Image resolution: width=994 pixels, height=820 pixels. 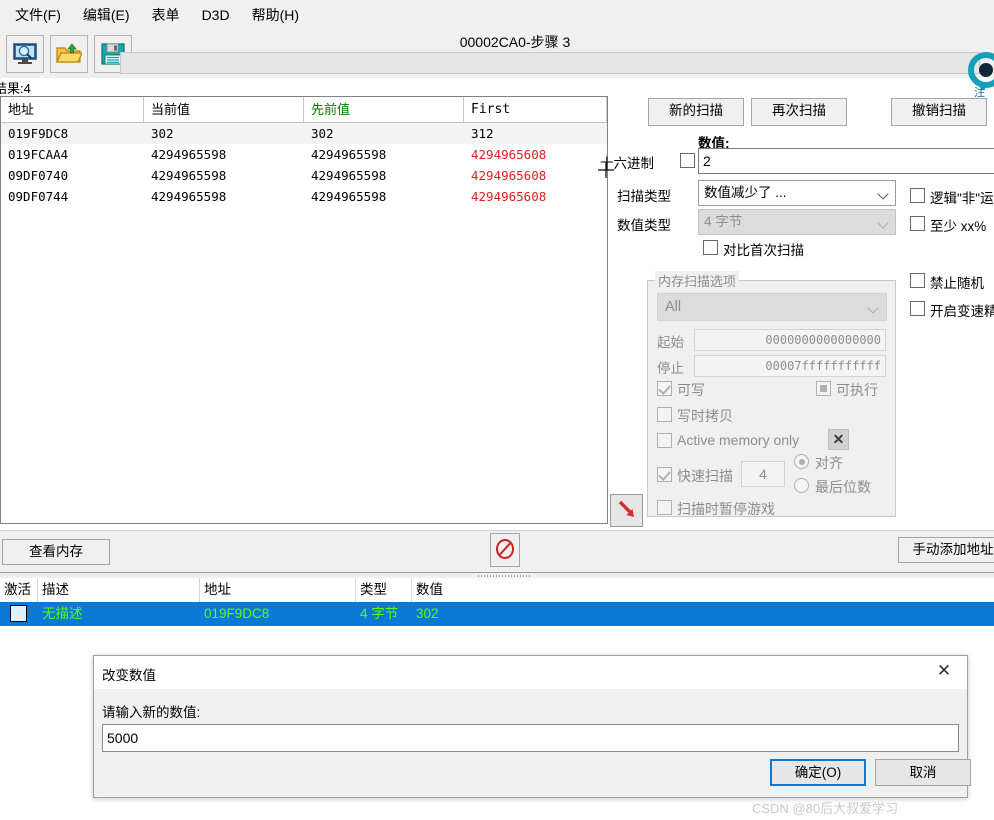 I want to click on active-memory-only-checkbox, so click(x=664, y=440).